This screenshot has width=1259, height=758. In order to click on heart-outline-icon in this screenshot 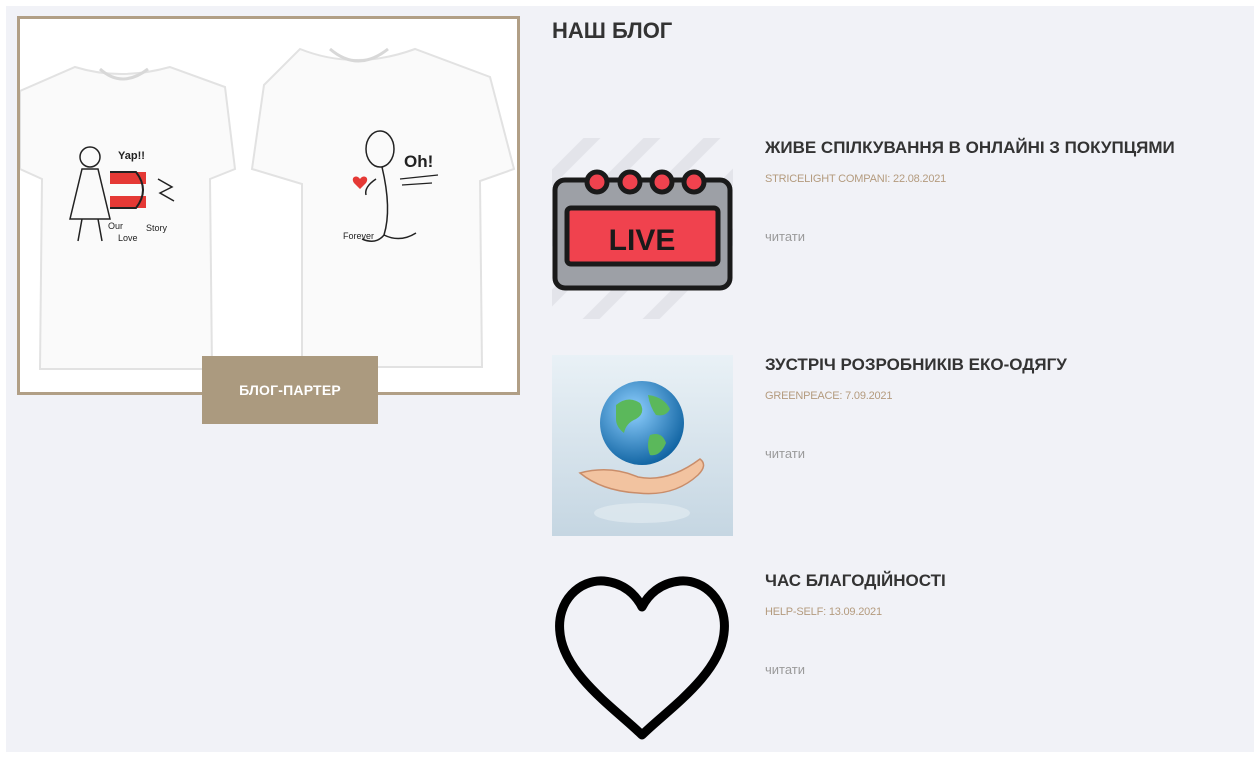, I will do `click(642, 661)`.